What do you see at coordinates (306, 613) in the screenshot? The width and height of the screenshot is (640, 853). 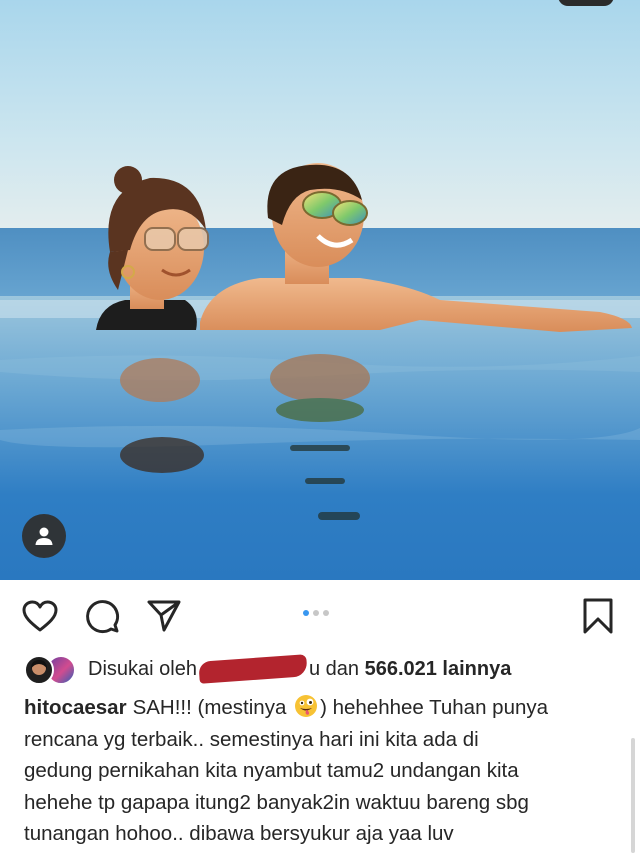 I see `carousel-dot-active` at bounding box center [306, 613].